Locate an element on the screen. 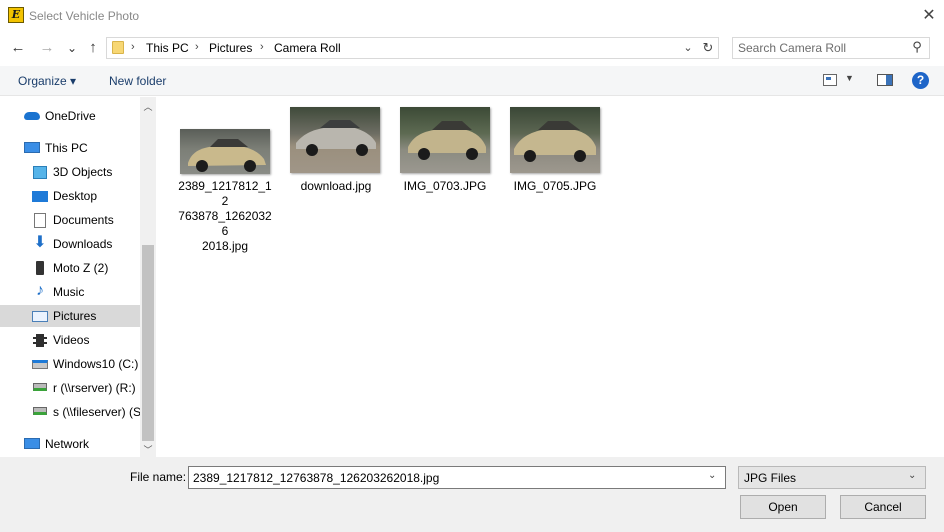  close-icon: ✕ is located at coordinates (929, 16).